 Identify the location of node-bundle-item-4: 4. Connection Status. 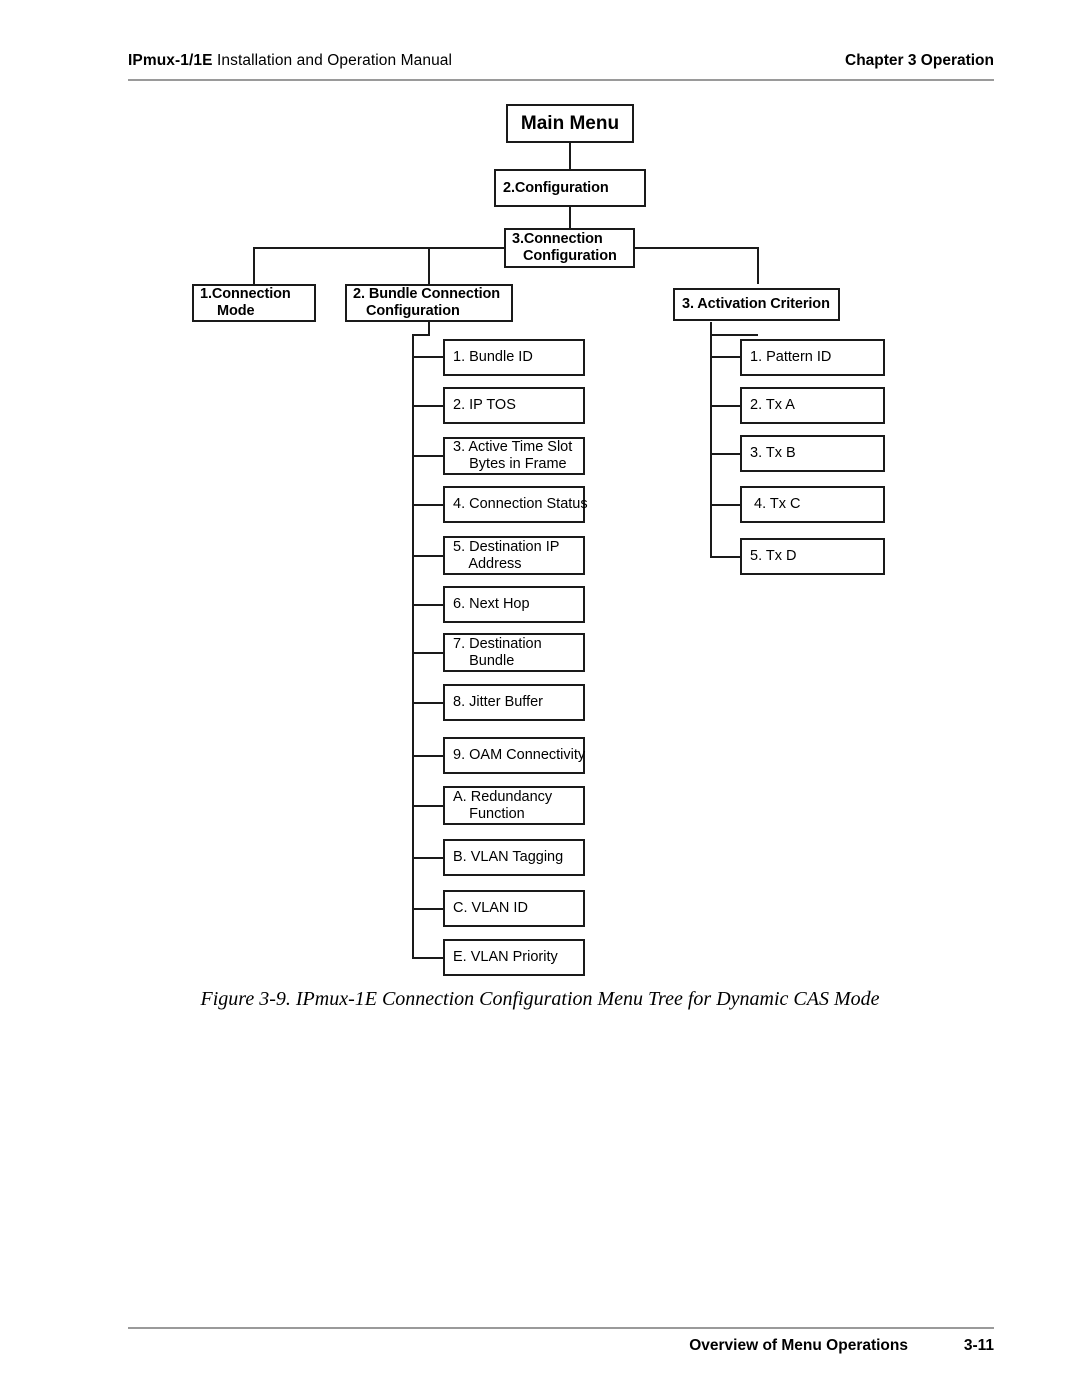
(515, 504).